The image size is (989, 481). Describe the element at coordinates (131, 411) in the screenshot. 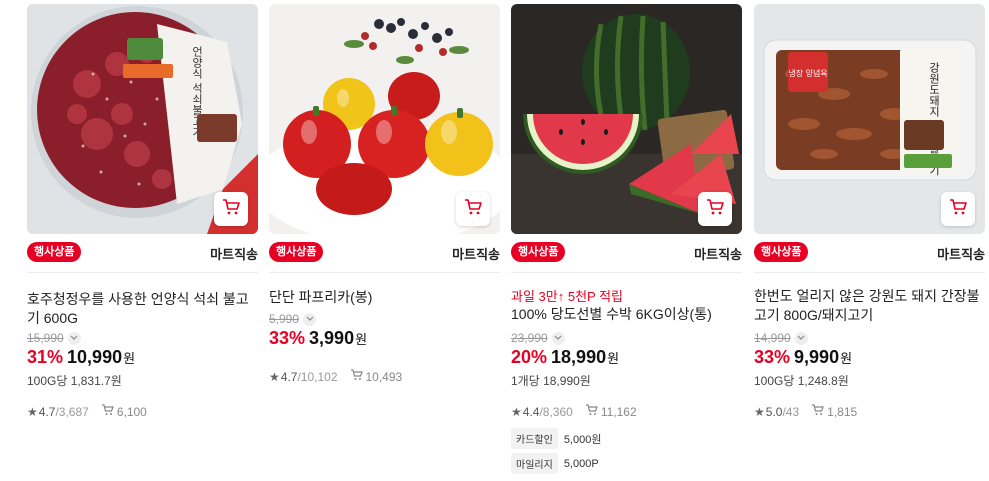

I see `cart-count: 6,100` at that location.